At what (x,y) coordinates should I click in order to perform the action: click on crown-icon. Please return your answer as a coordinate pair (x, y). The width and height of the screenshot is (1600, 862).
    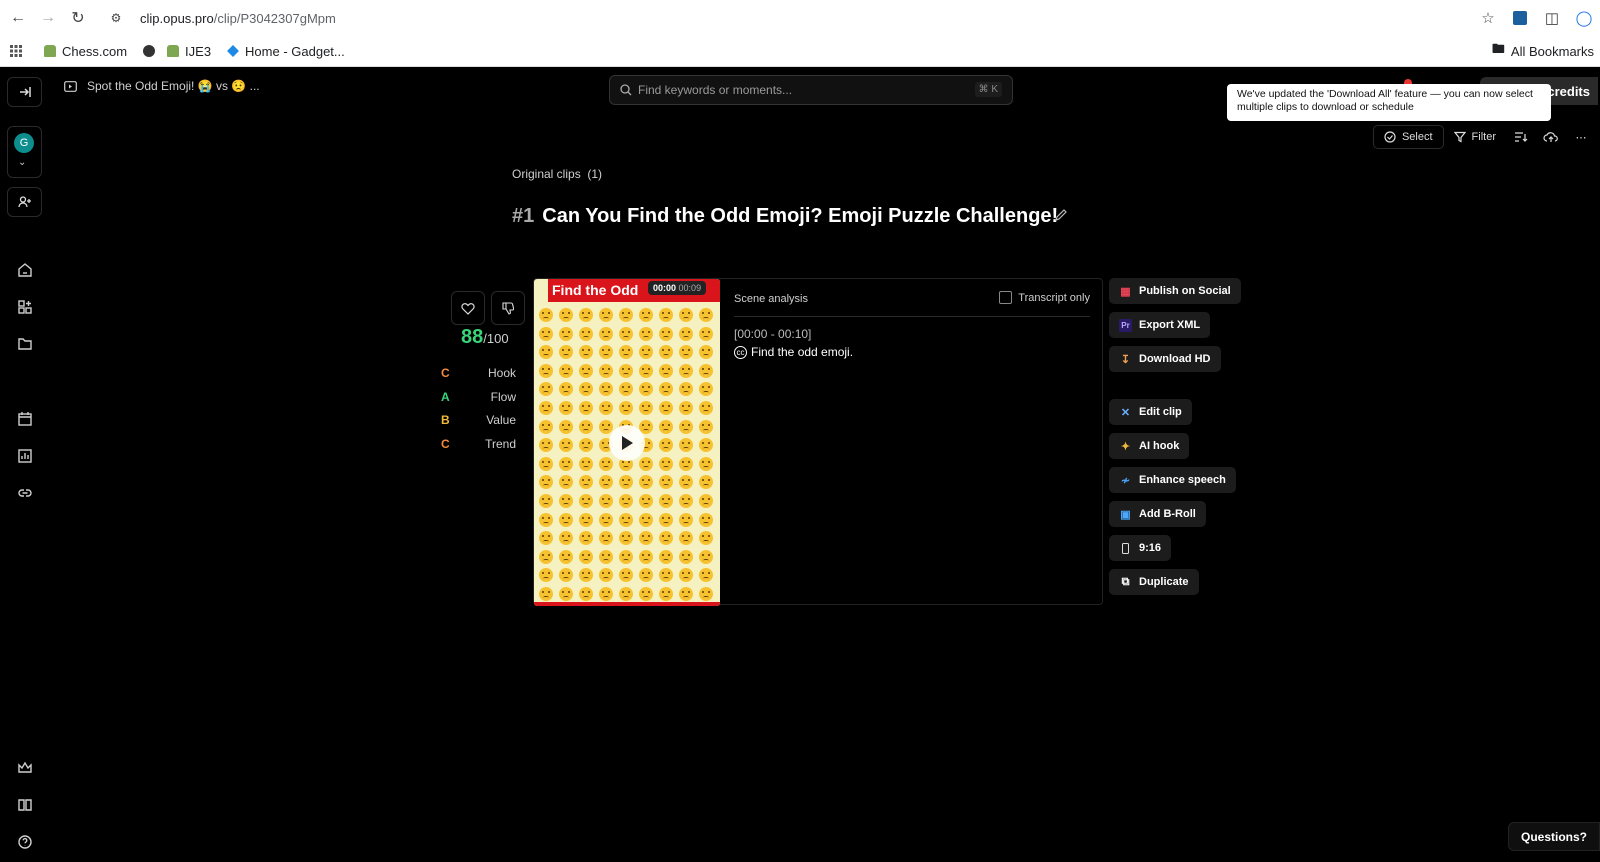
    Looking at the image, I should click on (25, 768).